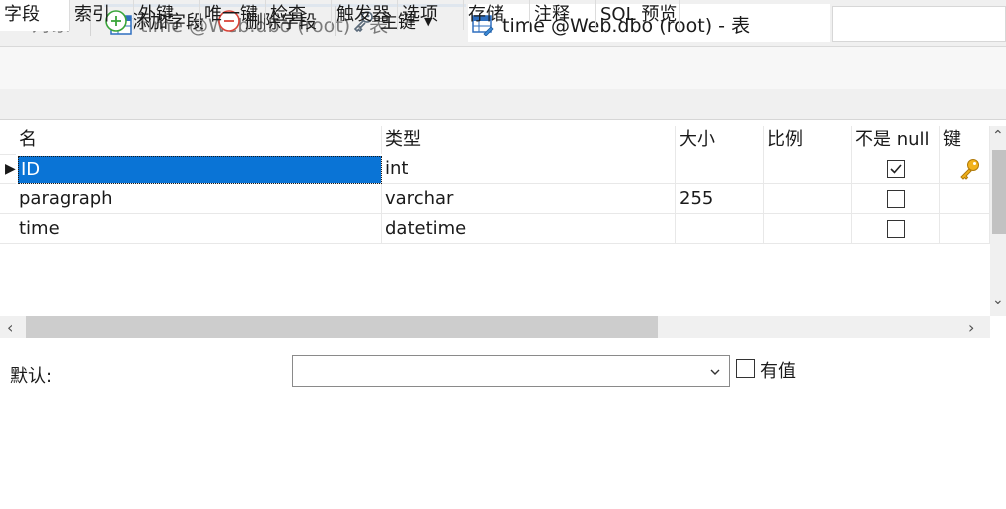 The image size is (1006, 509). I want to click on cell-size: 255, so click(720, 199).